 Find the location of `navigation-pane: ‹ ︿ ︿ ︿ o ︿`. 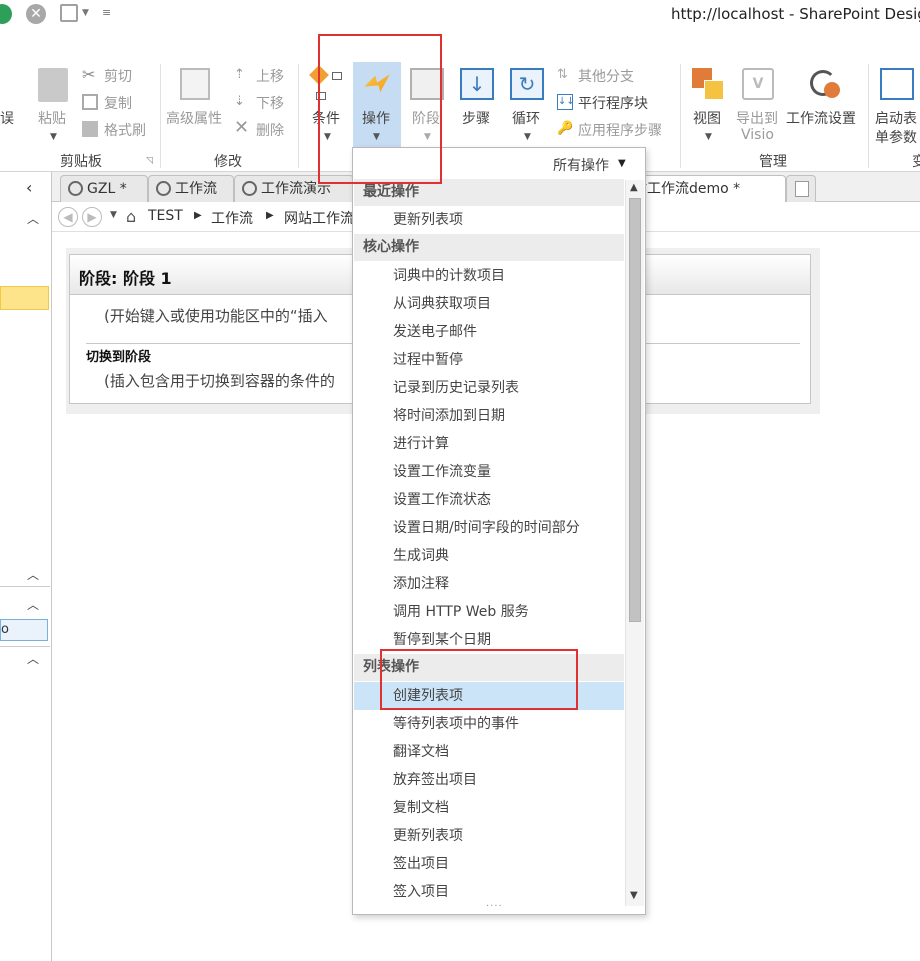

navigation-pane: ‹ ︿ ︿ ︿ o ︿ is located at coordinates (26, 566).